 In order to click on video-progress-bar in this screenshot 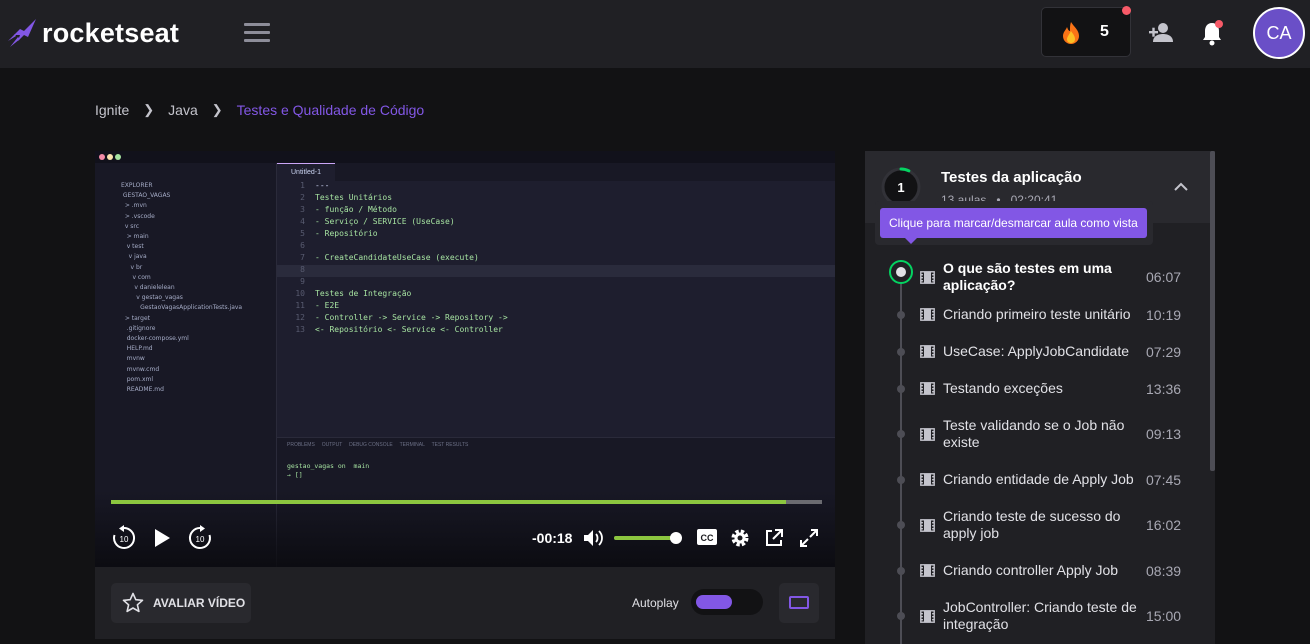, I will do `click(466, 502)`.